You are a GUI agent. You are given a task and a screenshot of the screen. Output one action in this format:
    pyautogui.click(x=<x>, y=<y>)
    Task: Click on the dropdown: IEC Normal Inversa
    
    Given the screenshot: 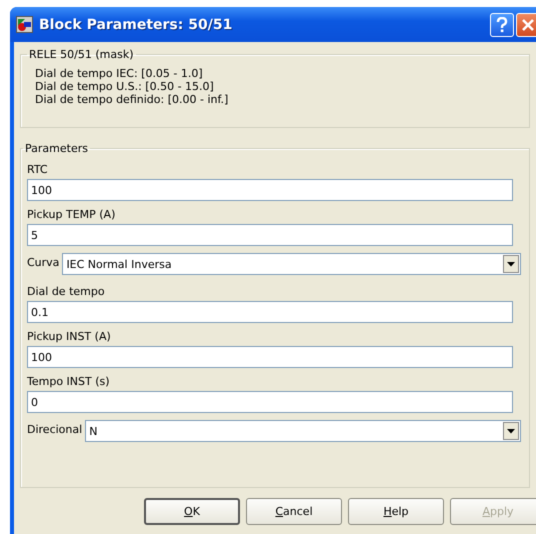 What is the action you would take?
    pyautogui.click(x=291, y=264)
    